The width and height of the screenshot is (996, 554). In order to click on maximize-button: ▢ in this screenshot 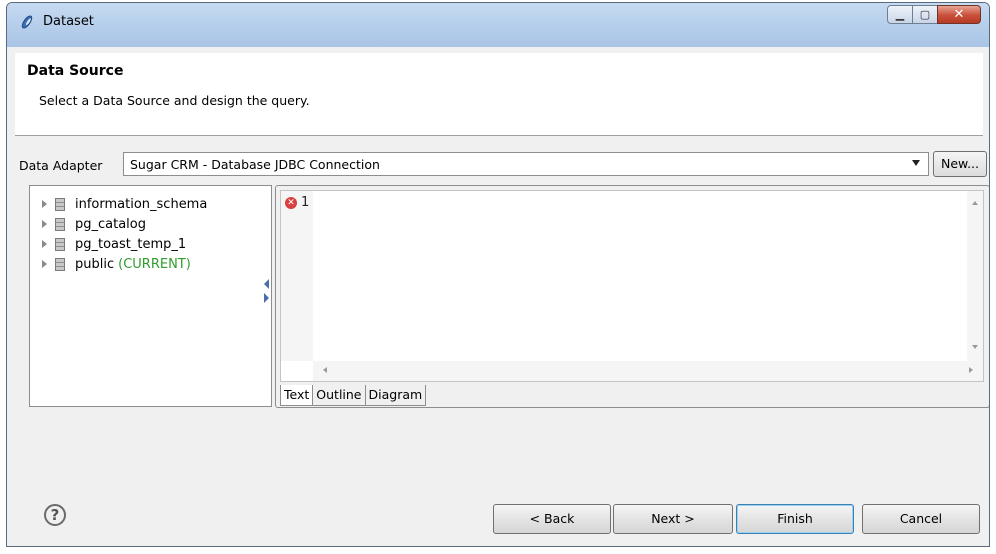, I will do `click(925, 14)`.